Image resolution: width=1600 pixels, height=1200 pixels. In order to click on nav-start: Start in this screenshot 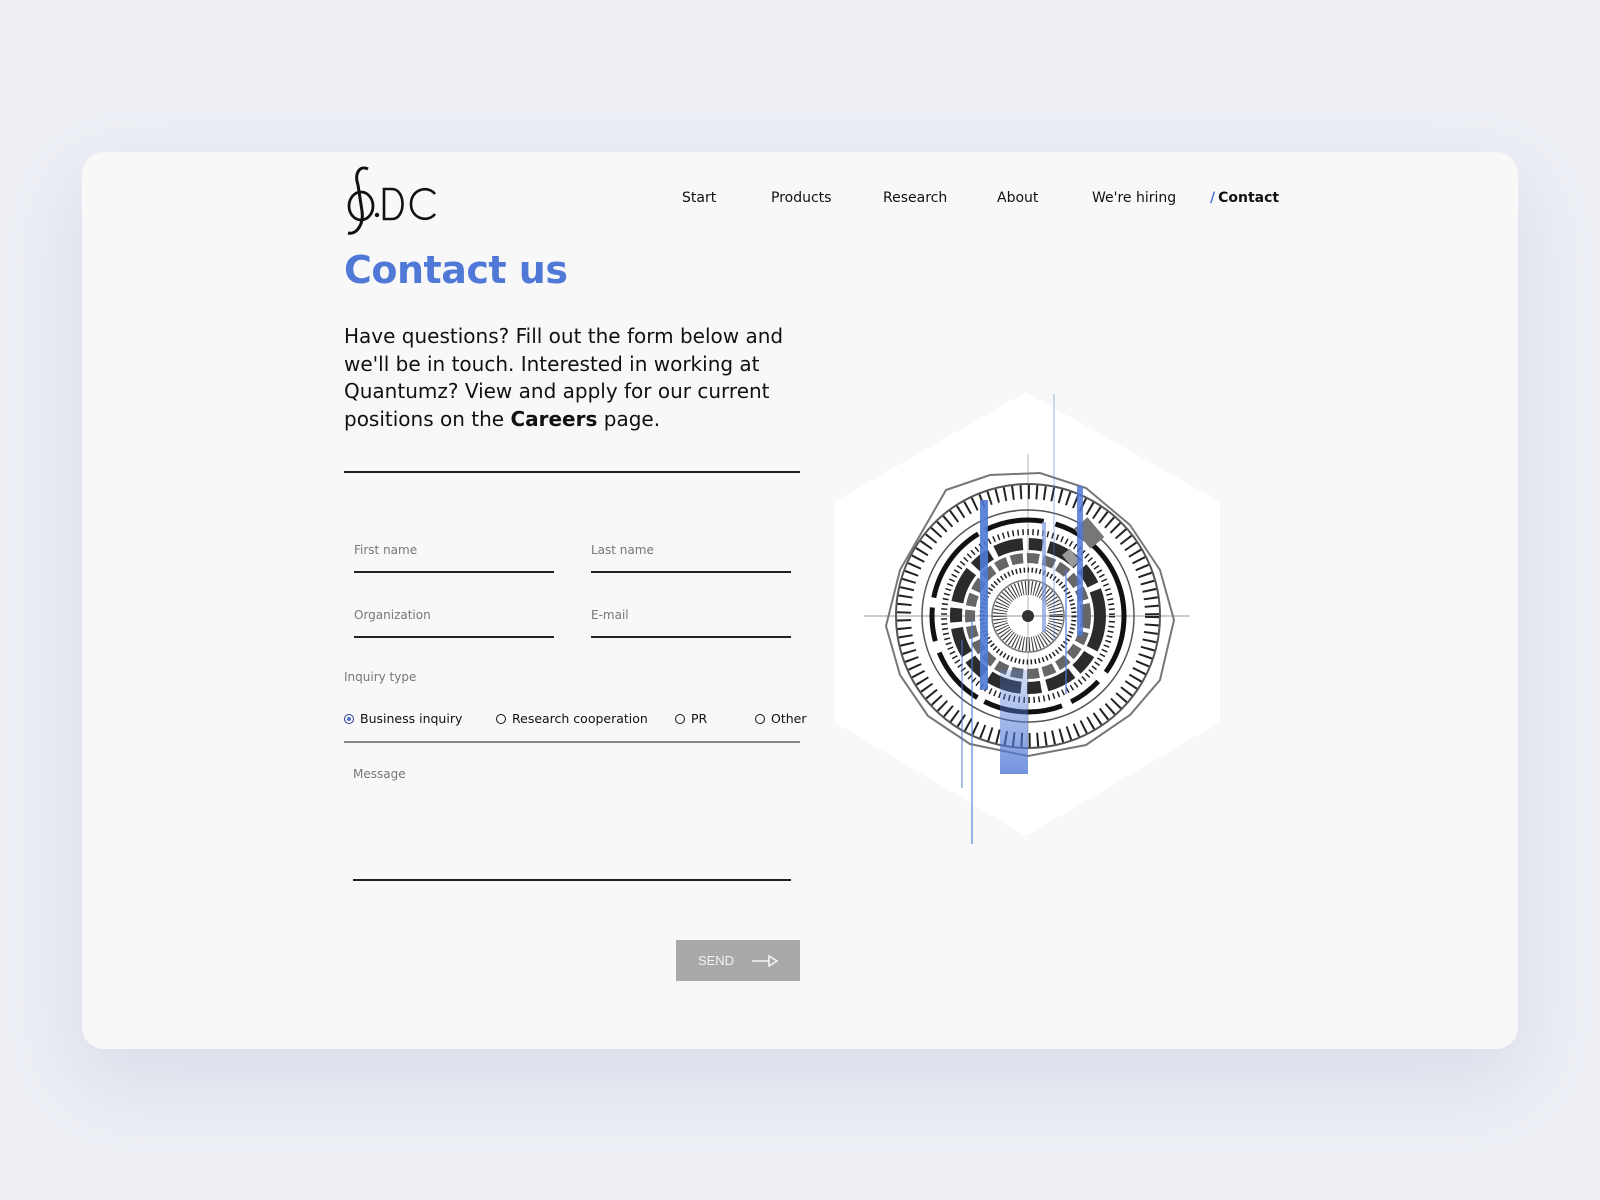, I will do `click(699, 198)`.